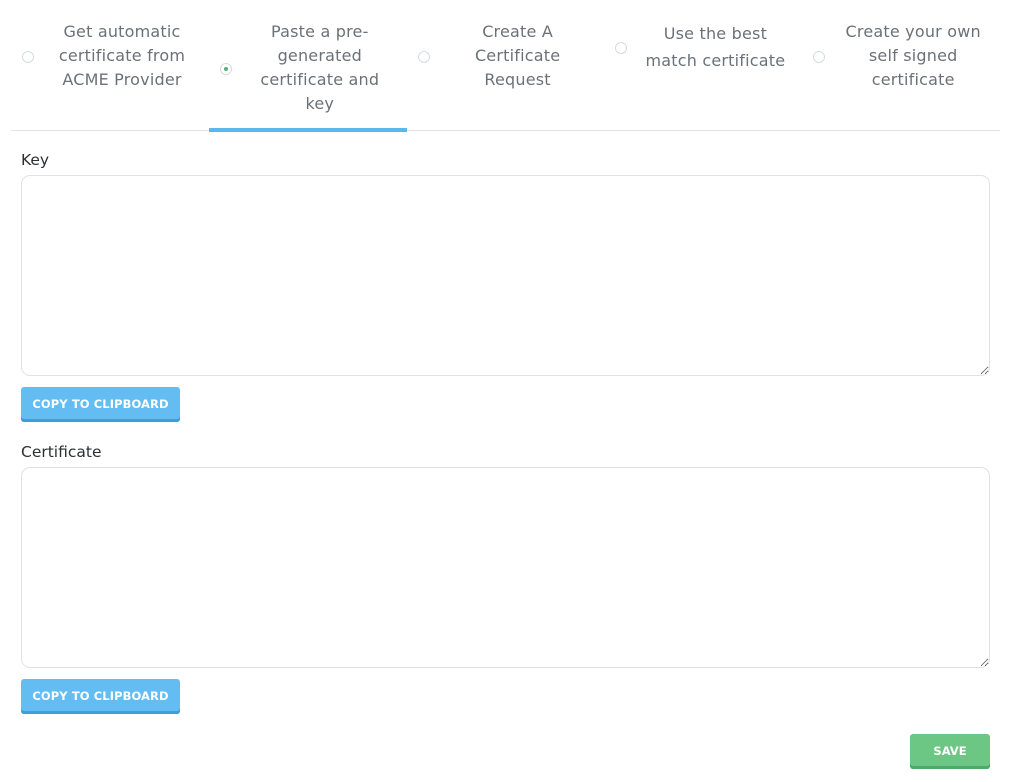 Image resolution: width=1012 pixels, height=782 pixels. What do you see at coordinates (950, 751) in the screenshot?
I see `save-button: SAVE` at bounding box center [950, 751].